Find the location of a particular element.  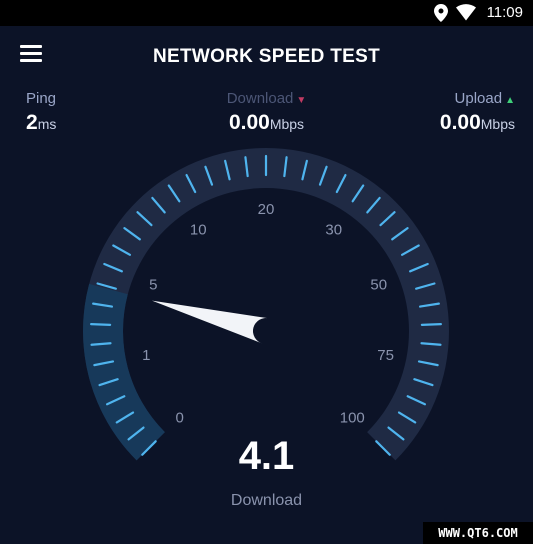

gauge-scale-label: 10 is located at coordinates (198, 230).